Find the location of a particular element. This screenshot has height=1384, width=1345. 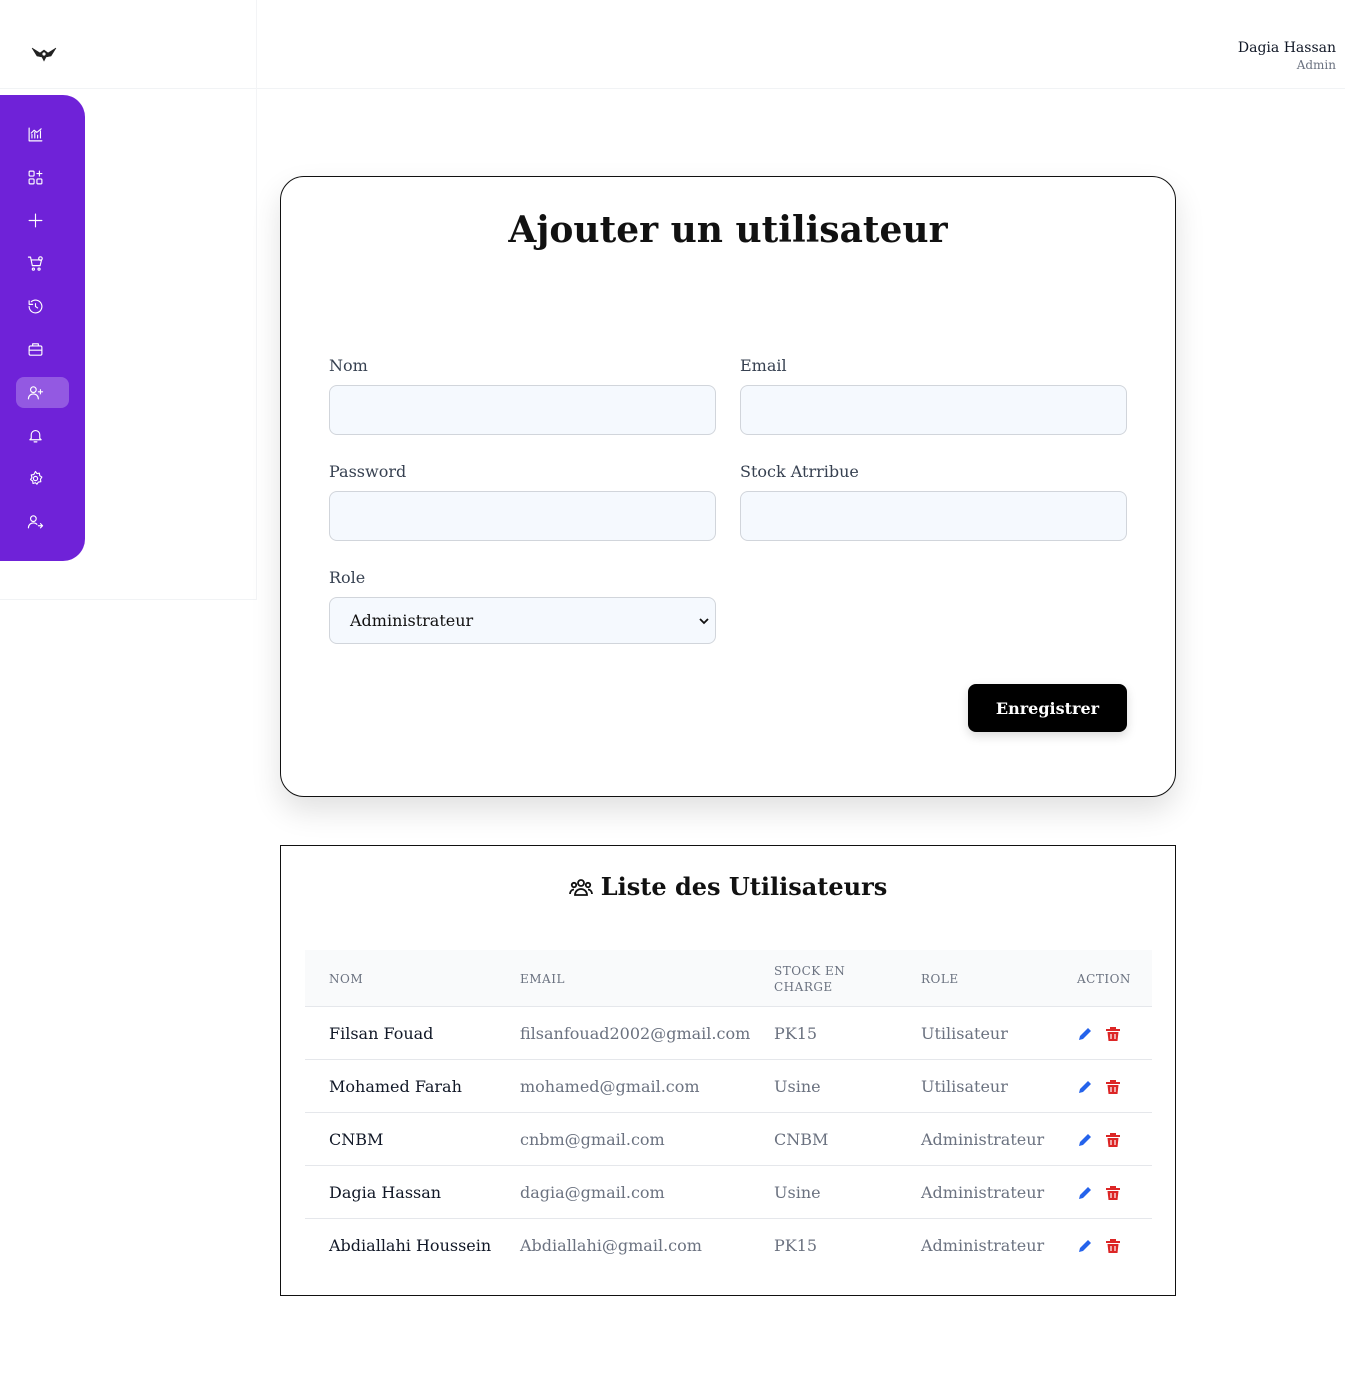

users-group-icon is located at coordinates (580, 887).